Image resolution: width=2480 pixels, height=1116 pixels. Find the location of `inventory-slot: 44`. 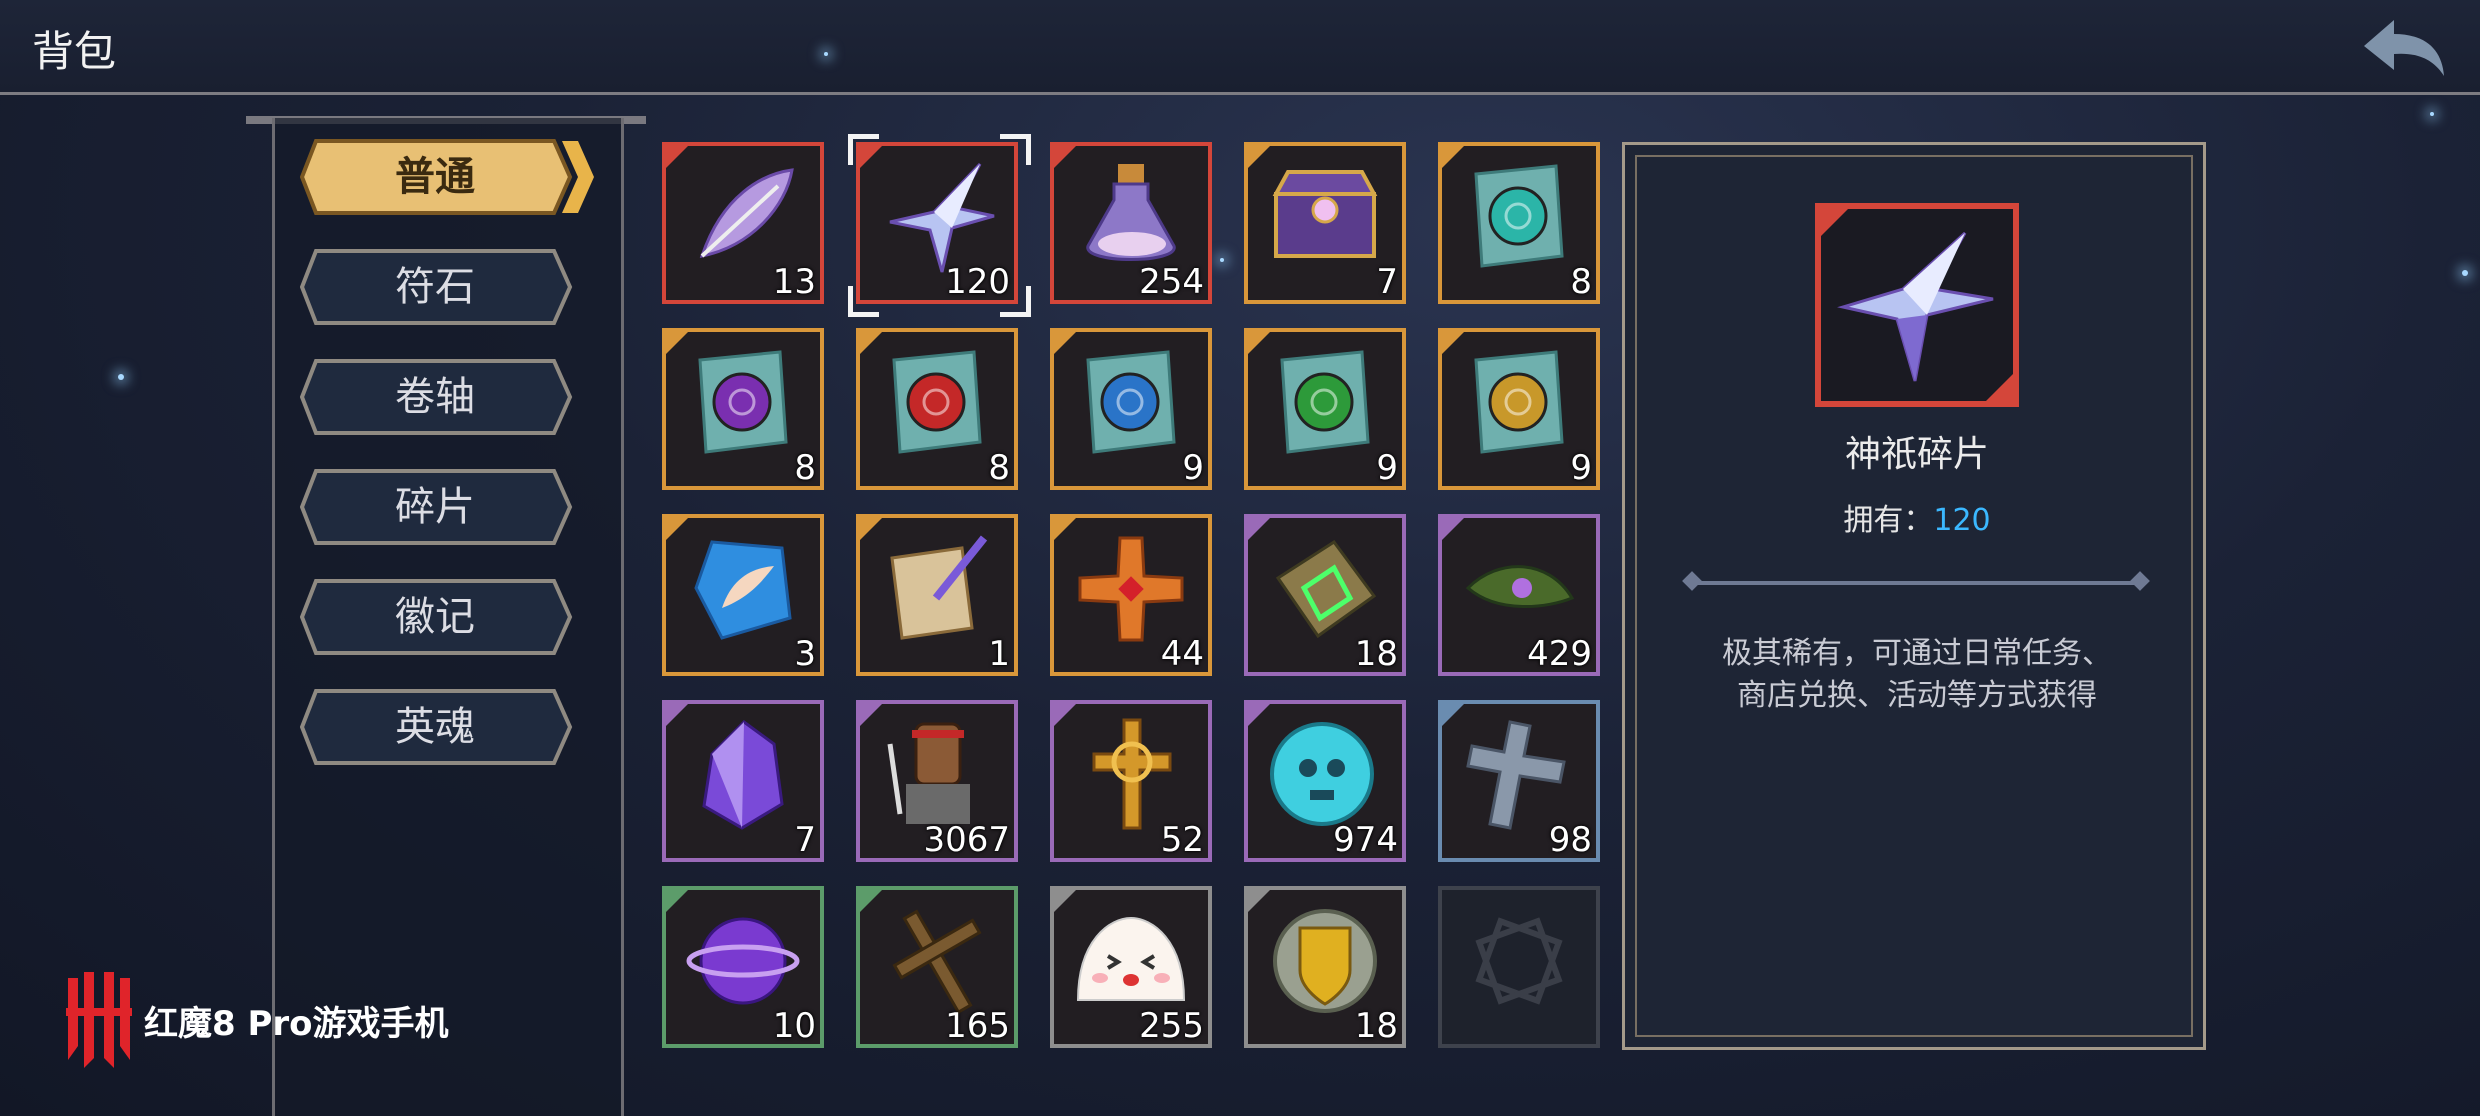

inventory-slot: 44 is located at coordinates (1131, 595).